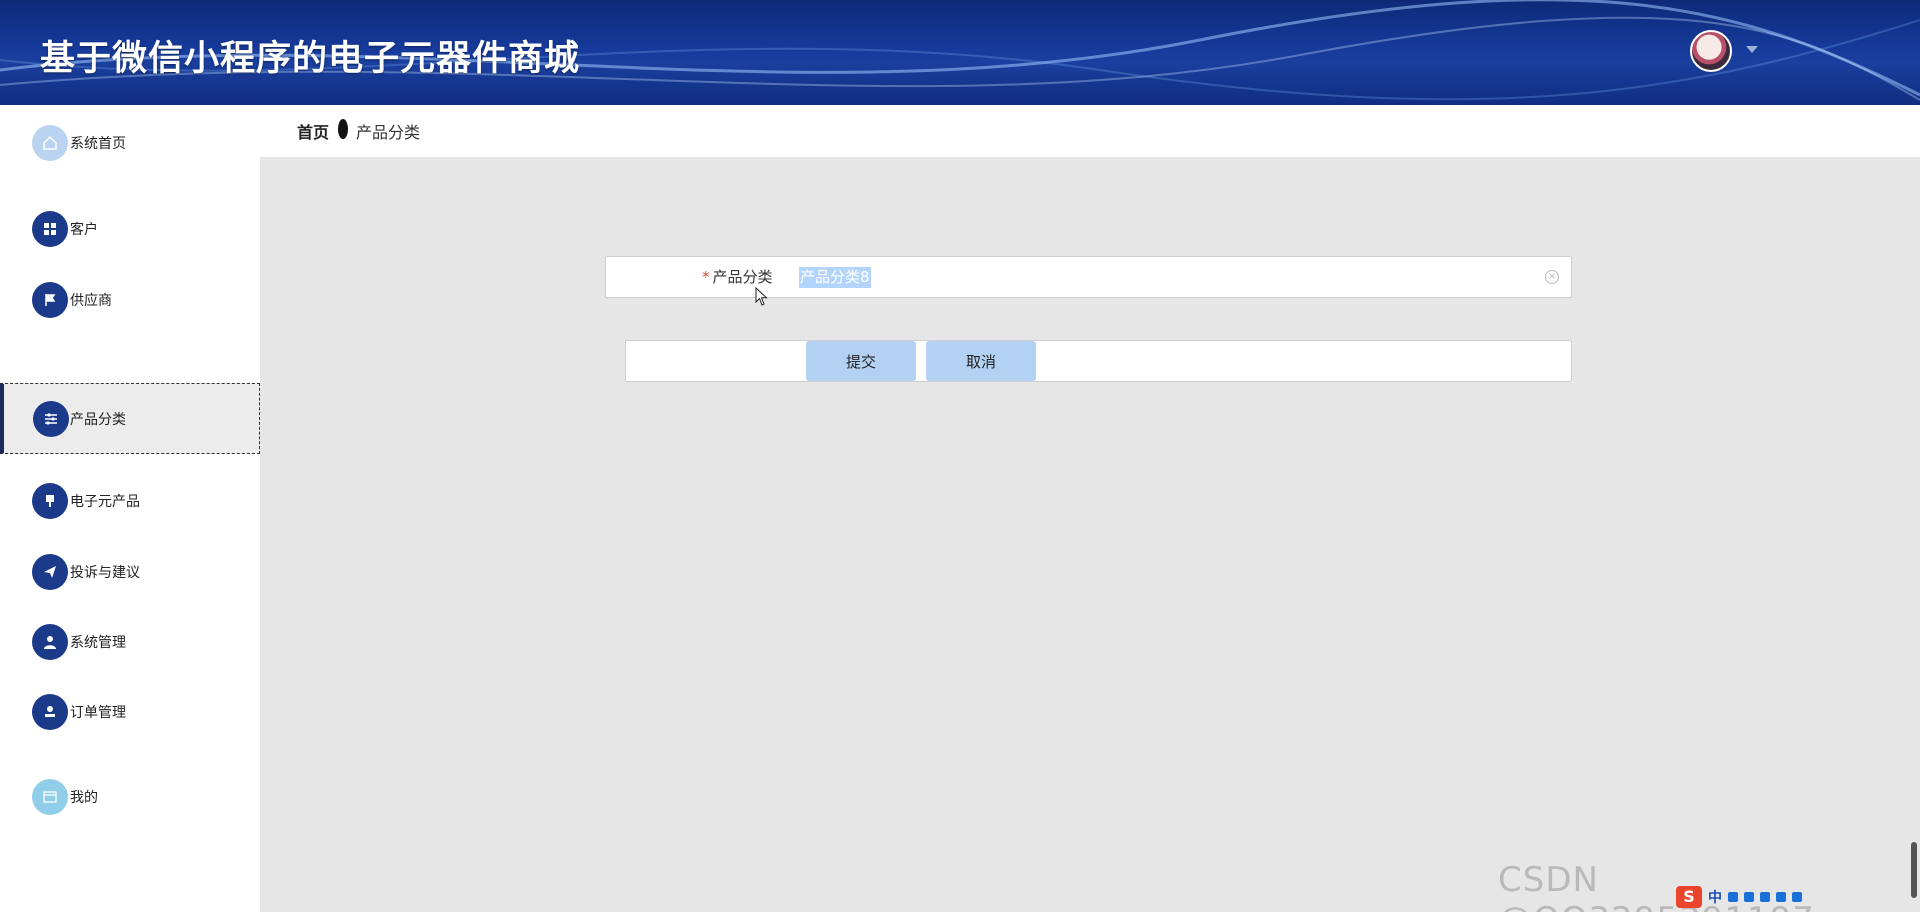 The image size is (1920, 912). What do you see at coordinates (105, 502) in the screenshot?
I see `sidebar-item-label: 电子元产品` at bounding box center [105, 502].